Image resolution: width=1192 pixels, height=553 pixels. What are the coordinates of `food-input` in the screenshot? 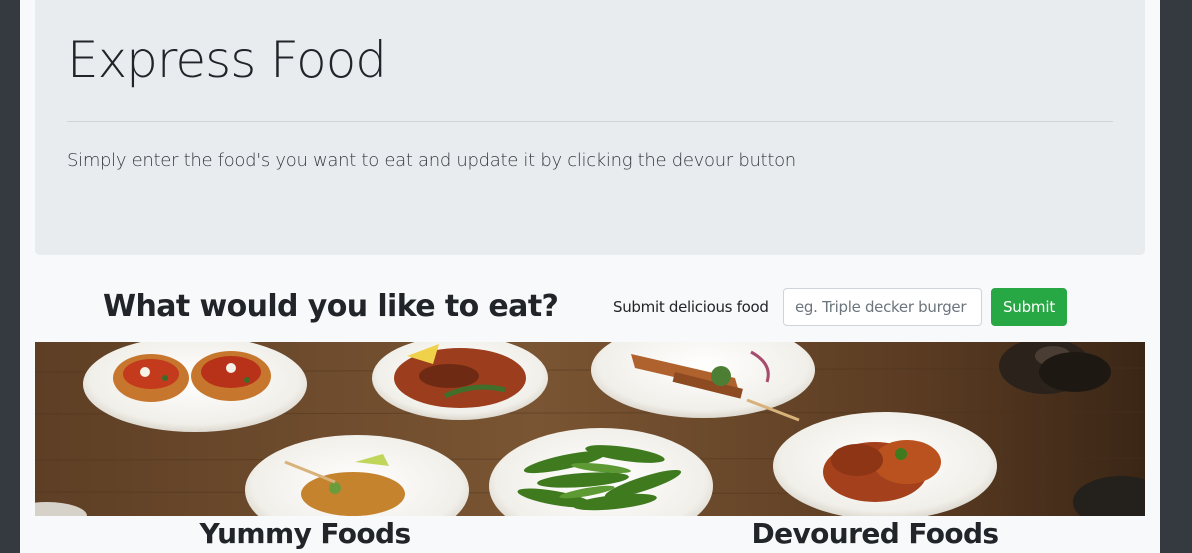 It's located at (882, 307).